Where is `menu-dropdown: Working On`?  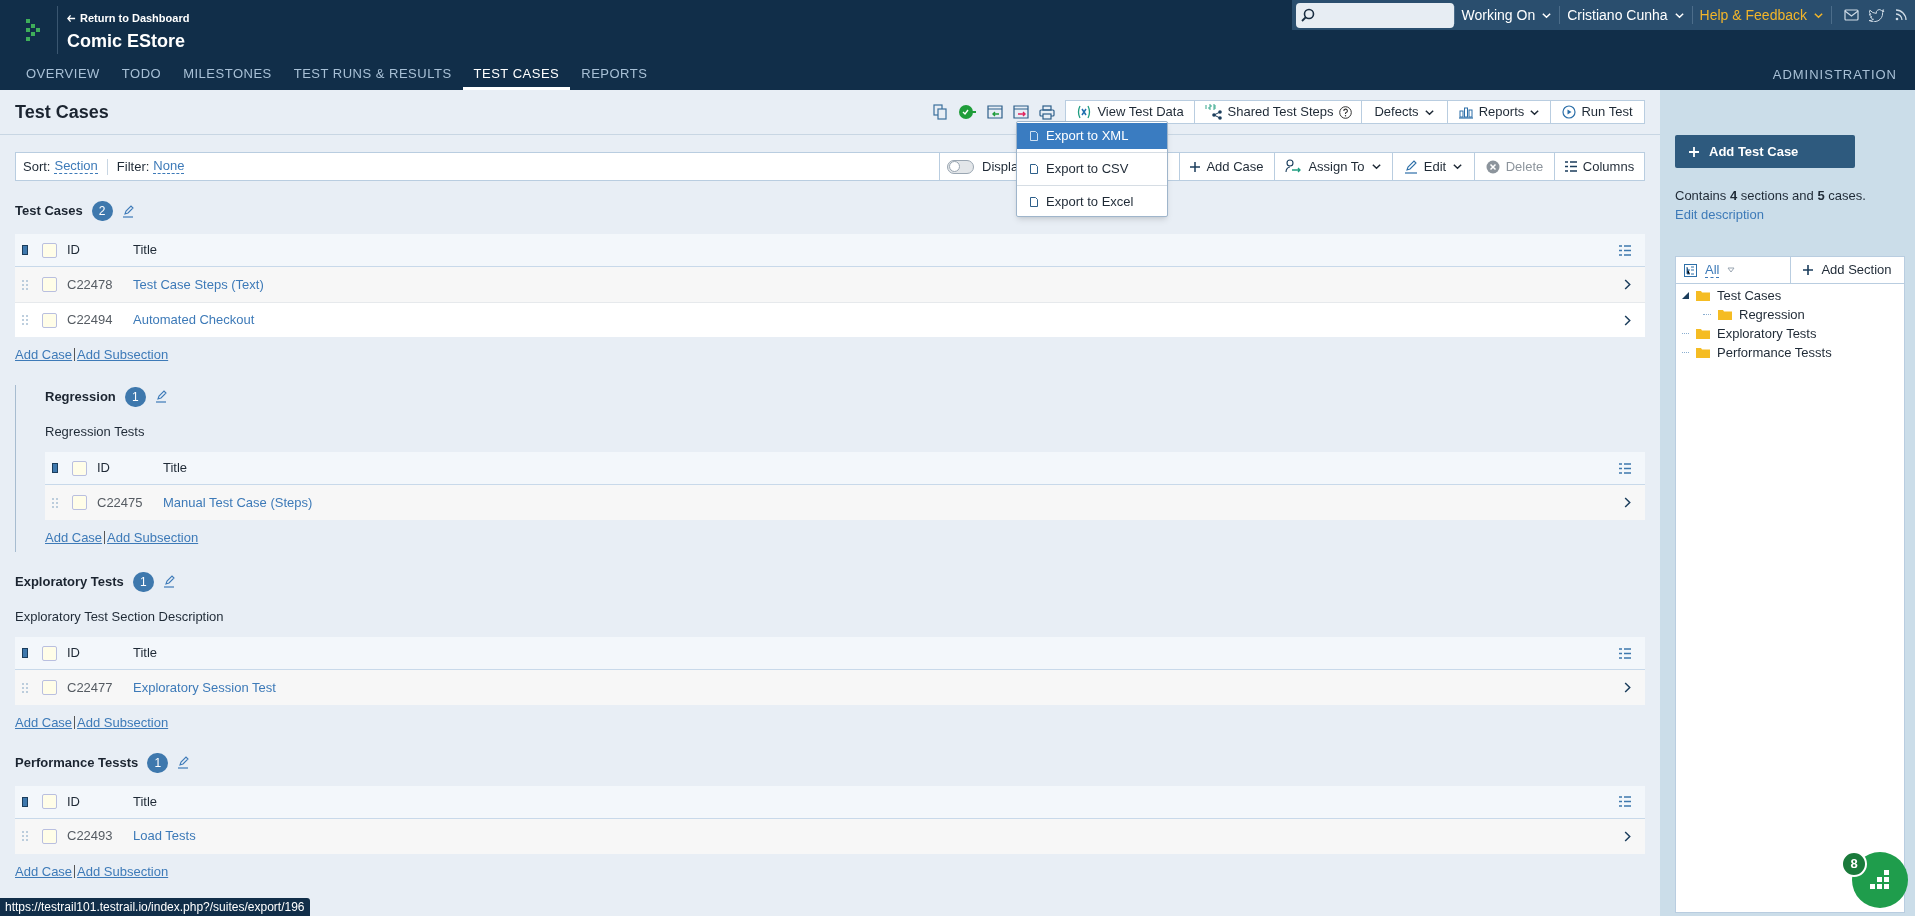 menu-dropdown: Working On is located at coordinates (1507, 15).